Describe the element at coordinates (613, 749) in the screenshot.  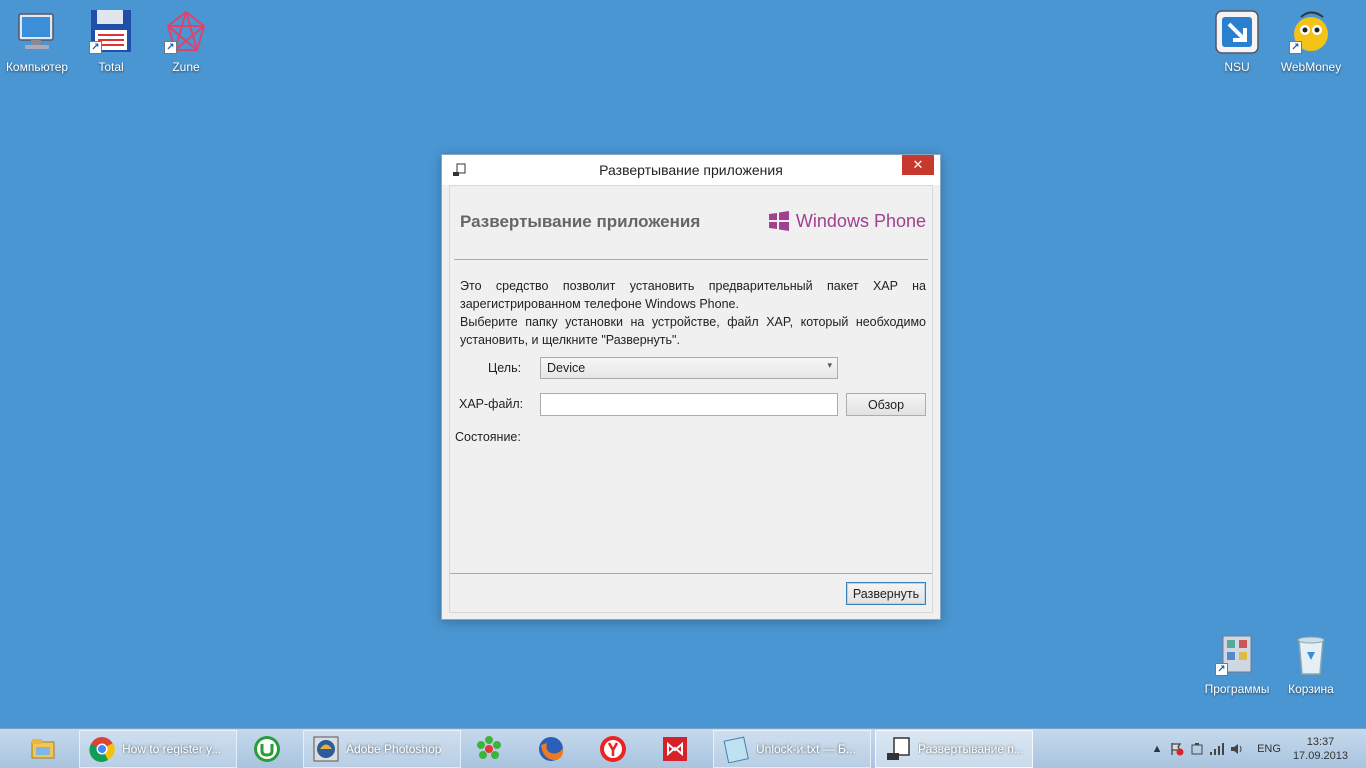
I see `yandex-icon` at that location.